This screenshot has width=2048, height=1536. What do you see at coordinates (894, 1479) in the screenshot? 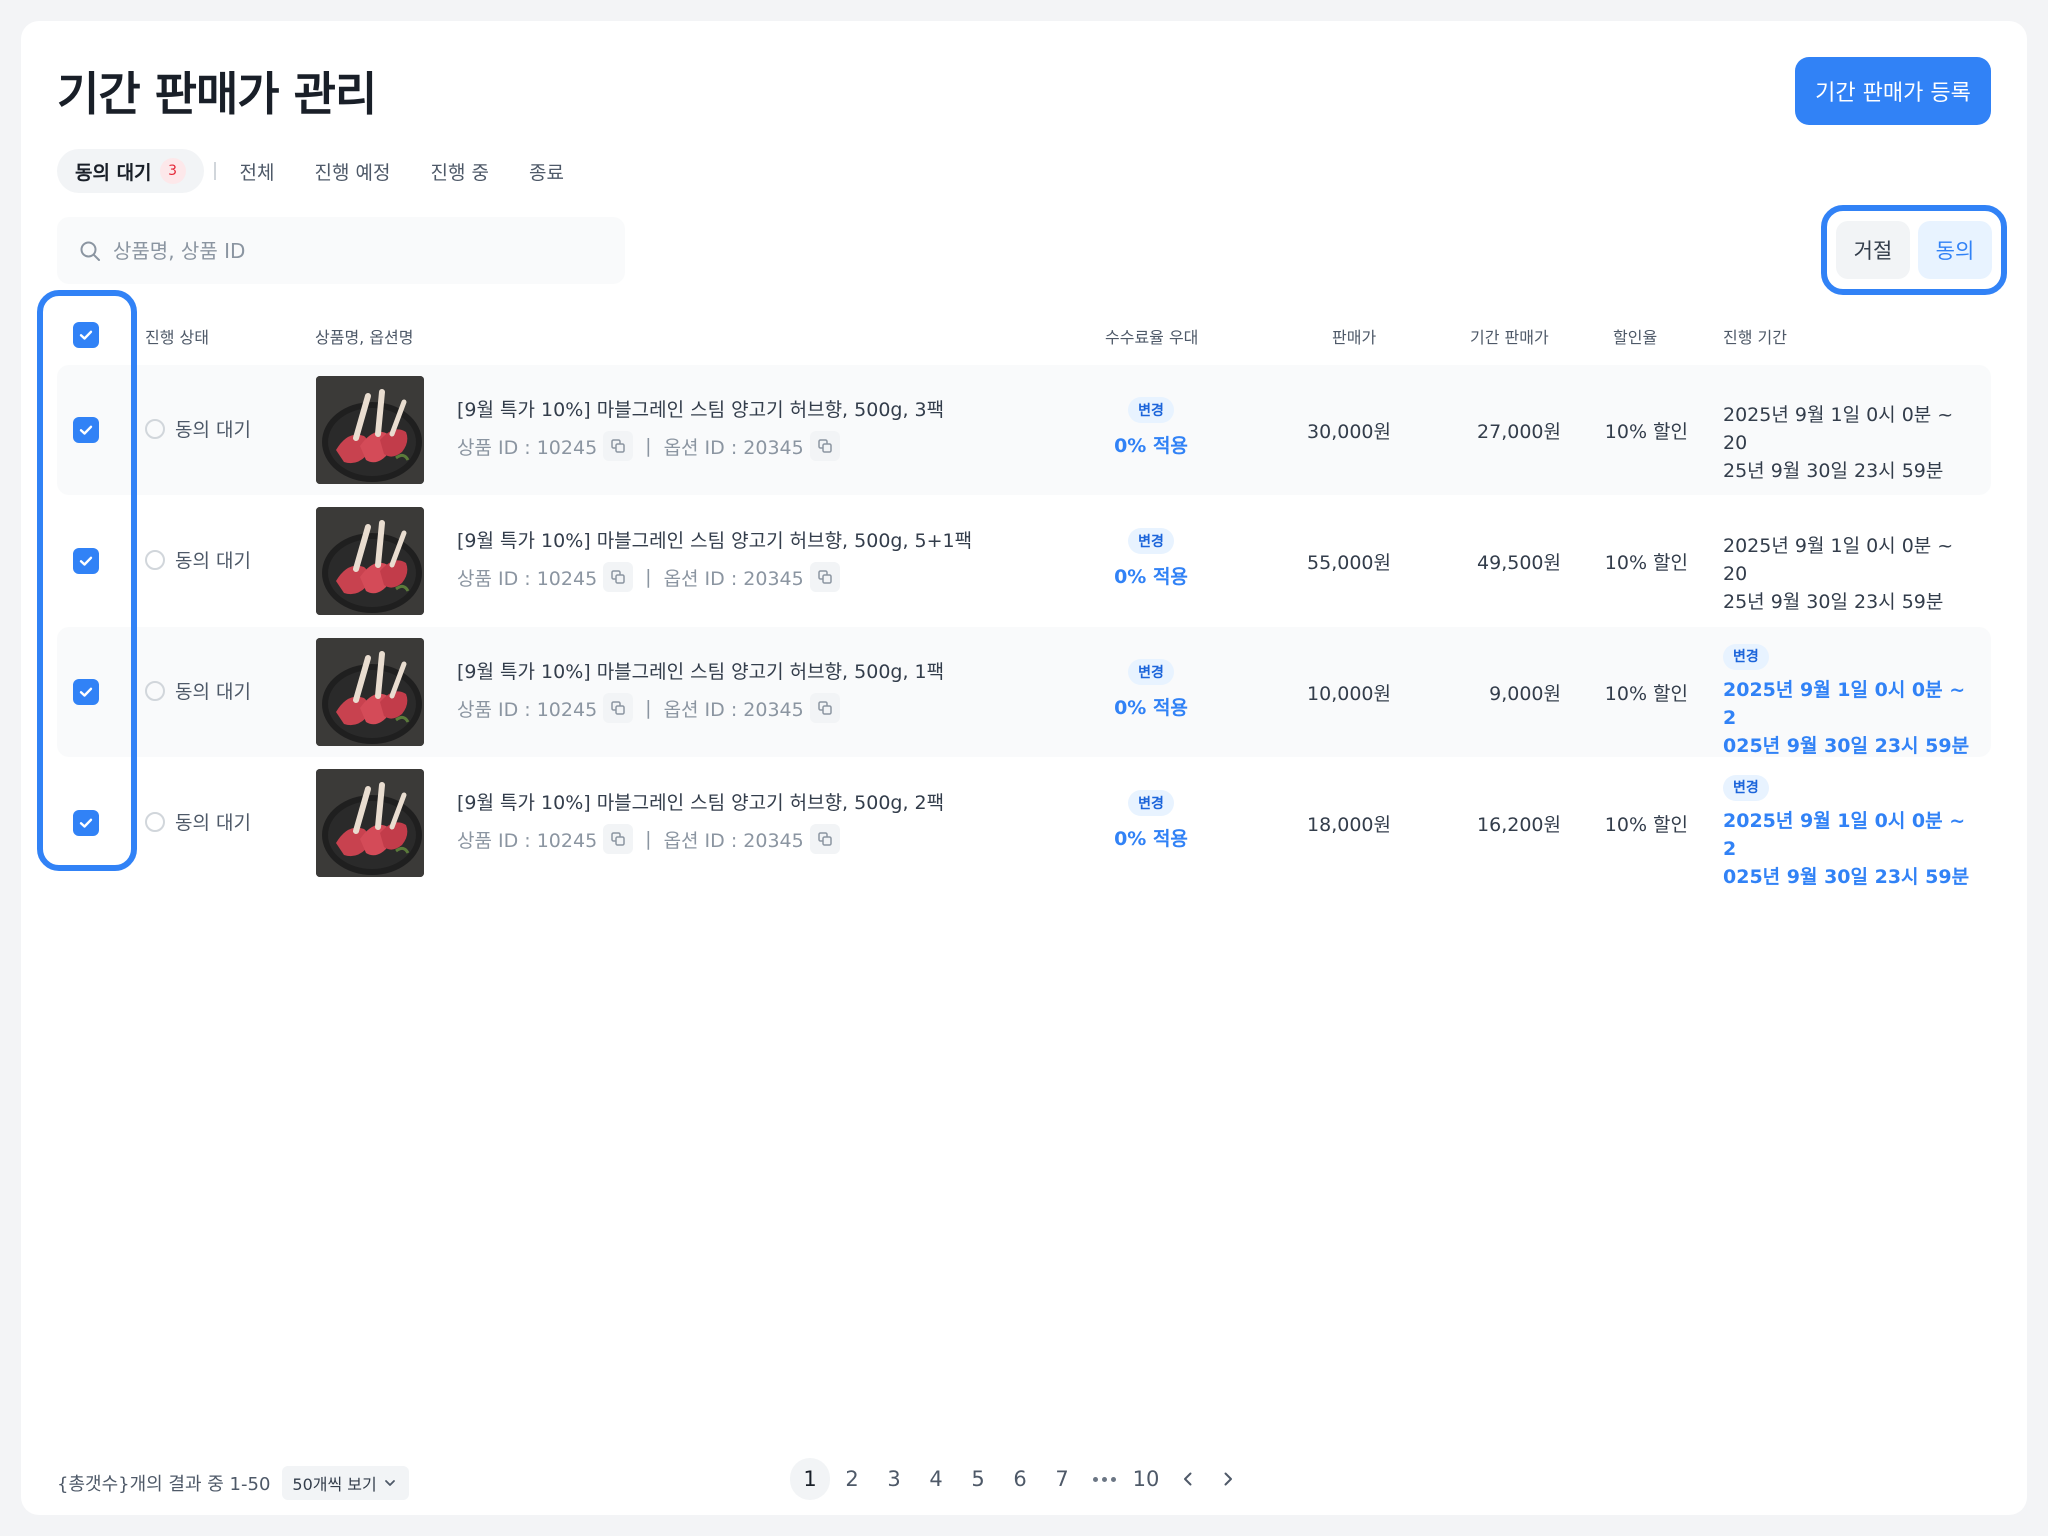
I see `page-3: 3` at bounding box center [894, 1479].